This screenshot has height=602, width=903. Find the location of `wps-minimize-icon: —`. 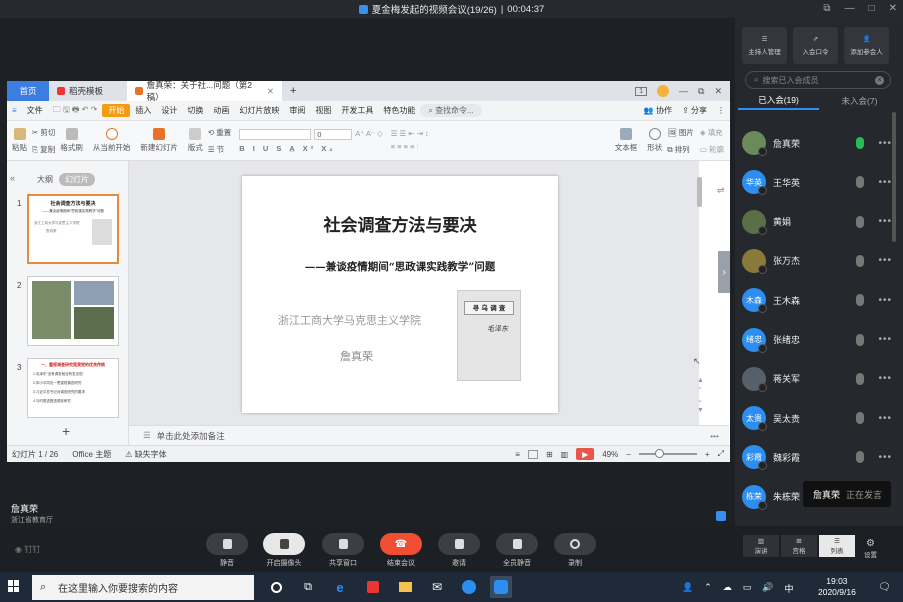

wps-minimize-icon: — is located at coordinates (683, 91).